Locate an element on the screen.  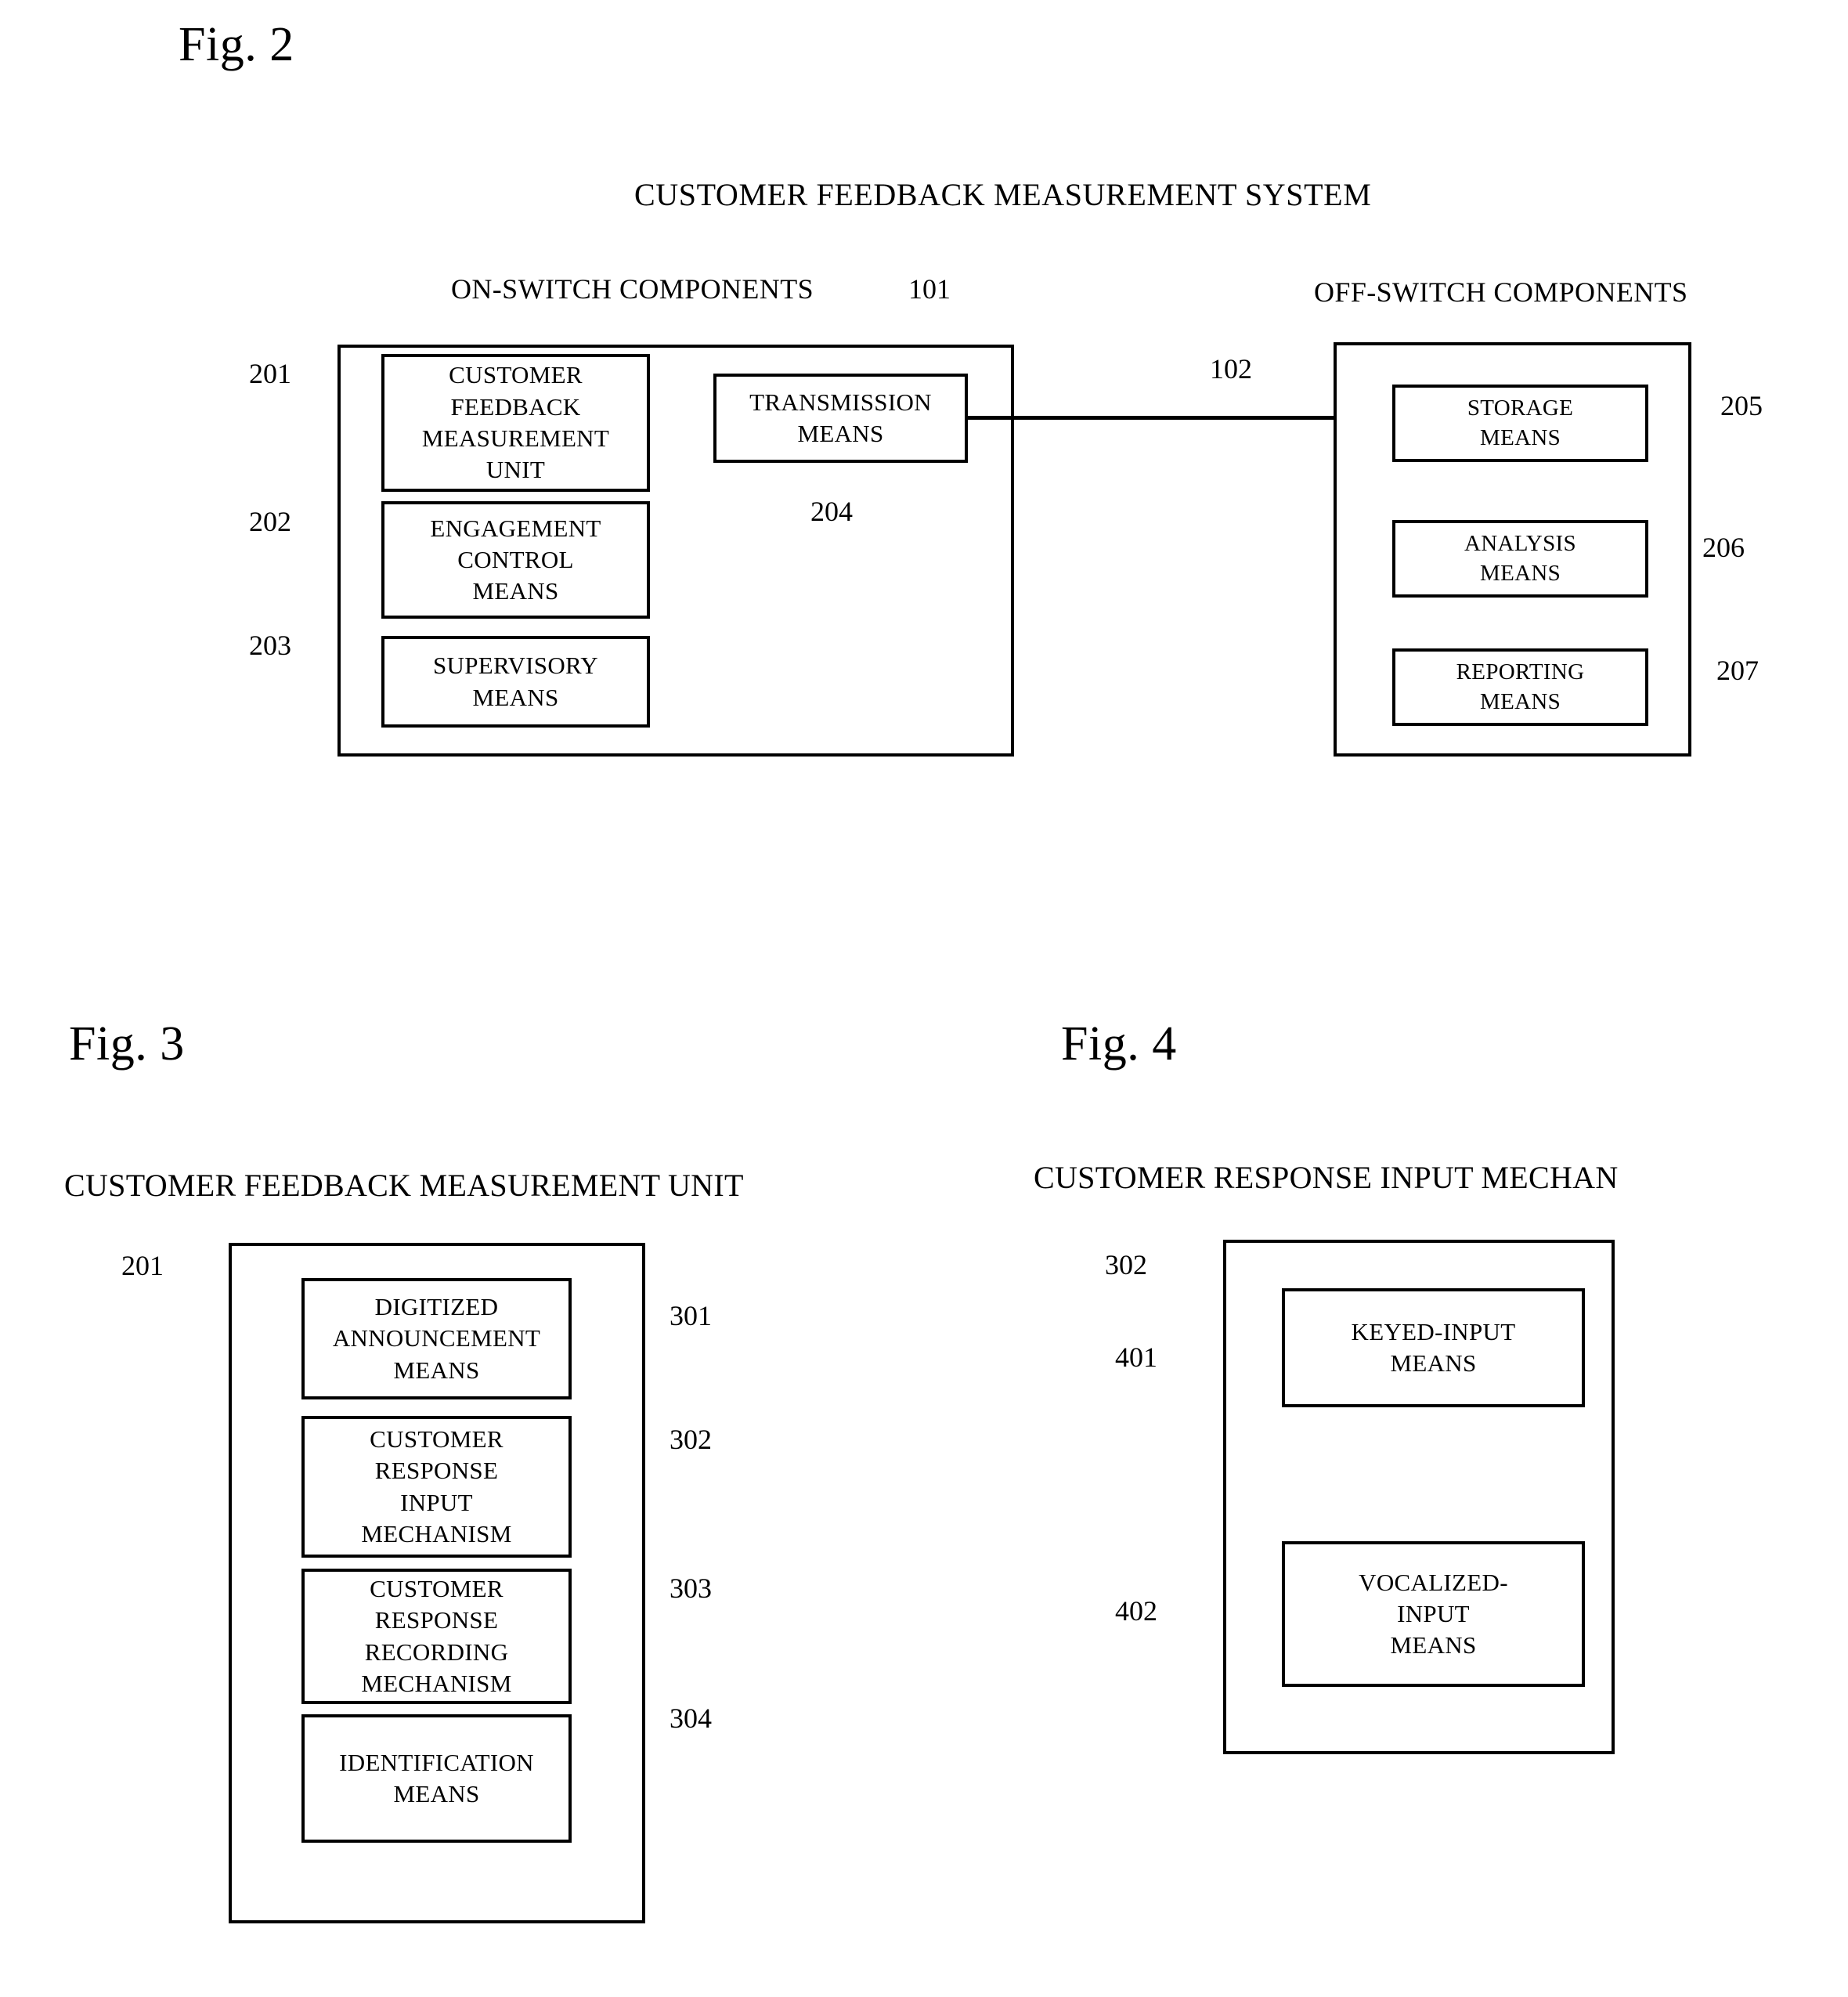
block-label: CUSTOMER RESPONSE INPUT MECHANISM is located at coordinates (436, 1486).